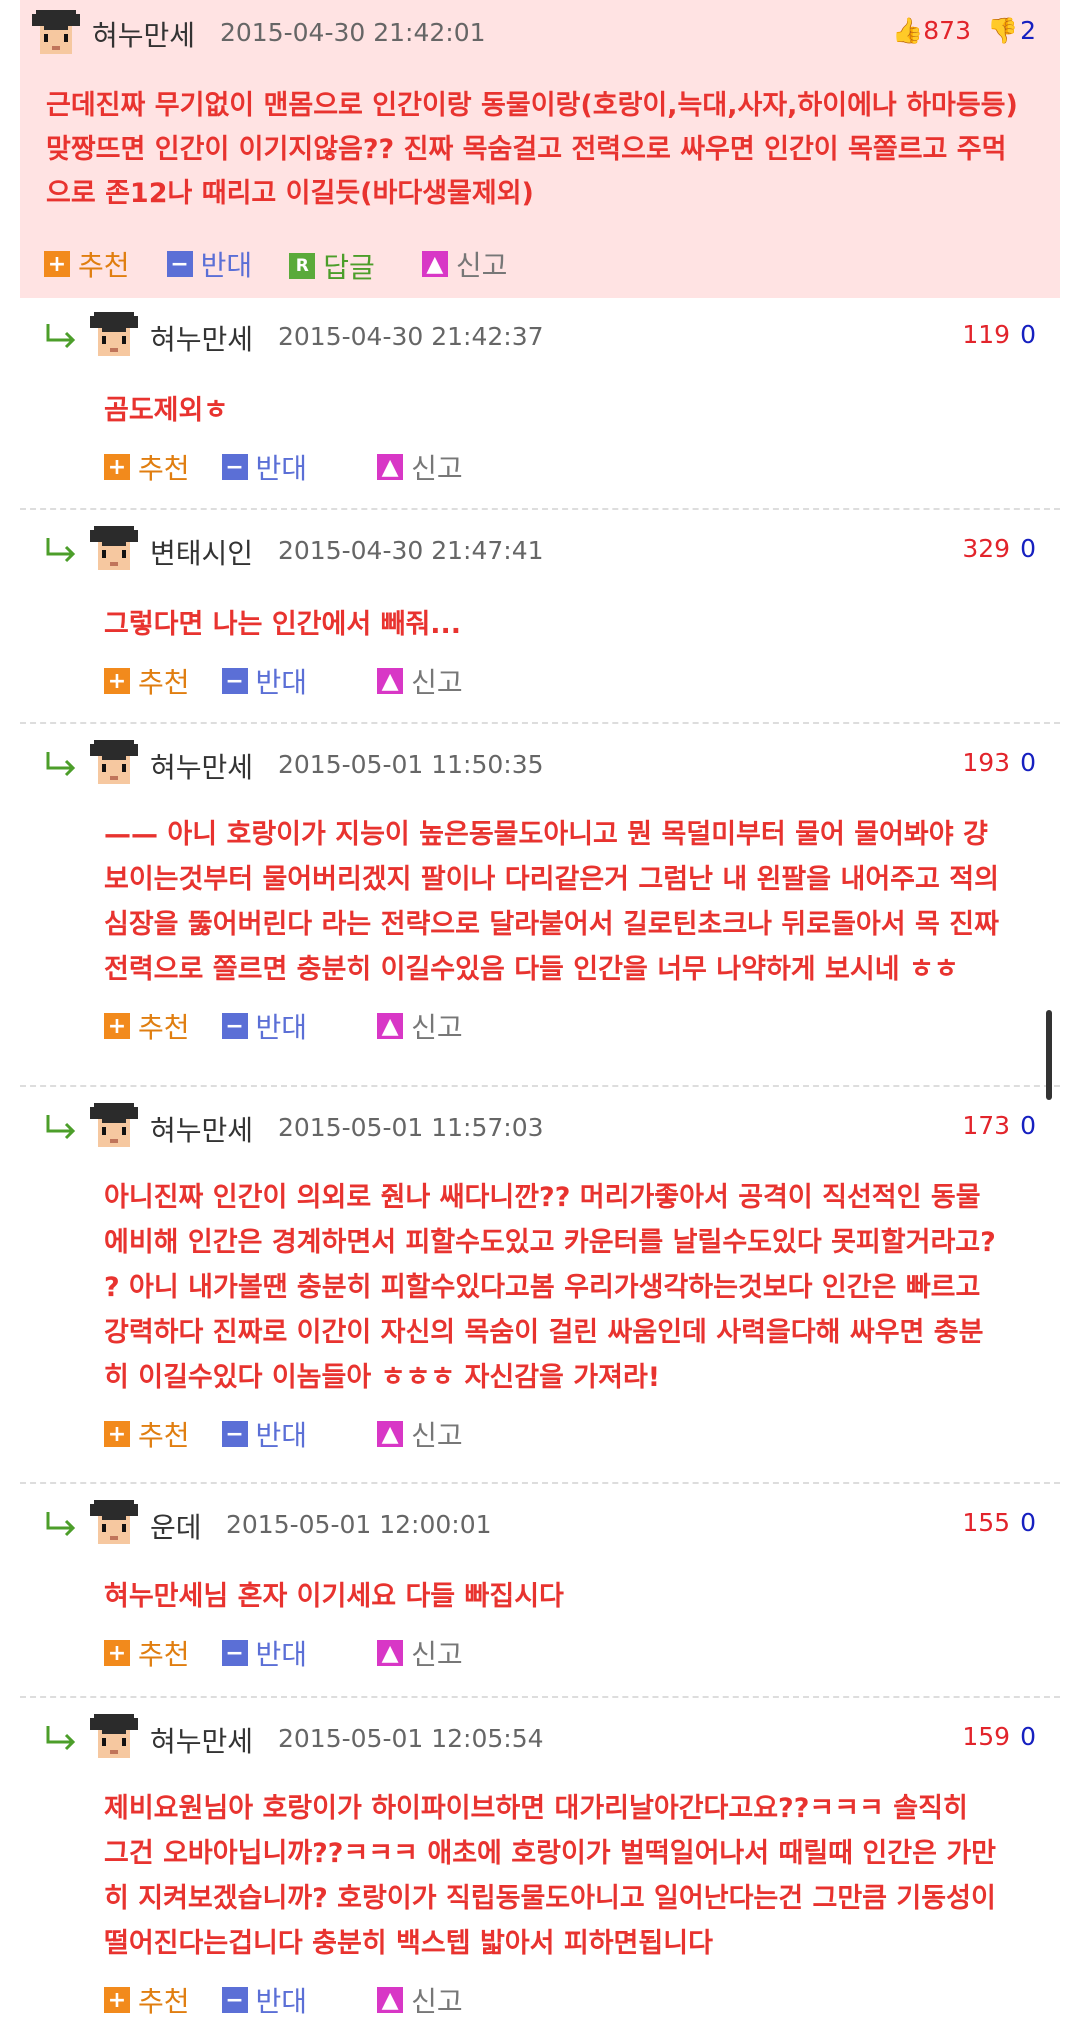  I want to click on downvote-count: 2, so click(1028, 30).